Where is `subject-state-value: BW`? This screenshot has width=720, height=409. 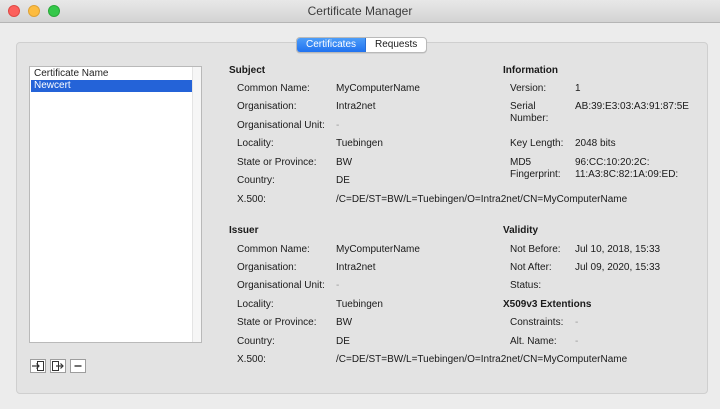 subject-state-value: BW is located at coordinates (344, 162).